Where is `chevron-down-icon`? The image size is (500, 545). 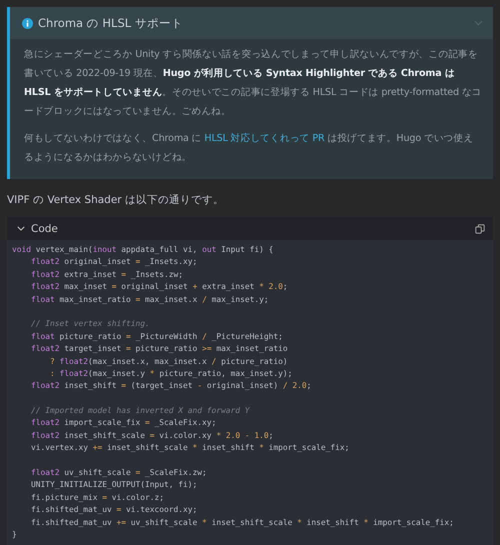 chevron-down-icon is located at coordinates (21, 228).